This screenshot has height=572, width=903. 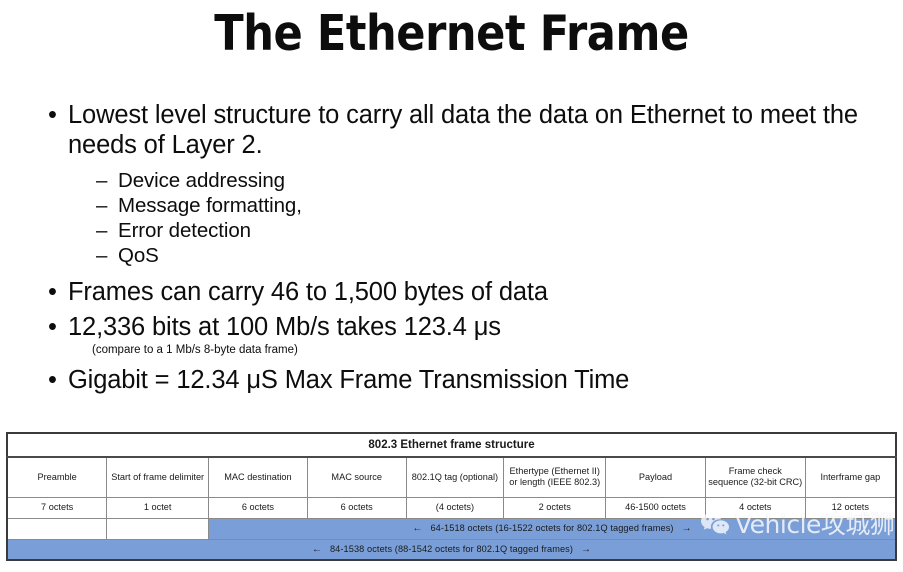 What do you see at coordinates (138, 255) in the screenshot?
I see `bullet-text: QoS` at bounding box center [138, 255].